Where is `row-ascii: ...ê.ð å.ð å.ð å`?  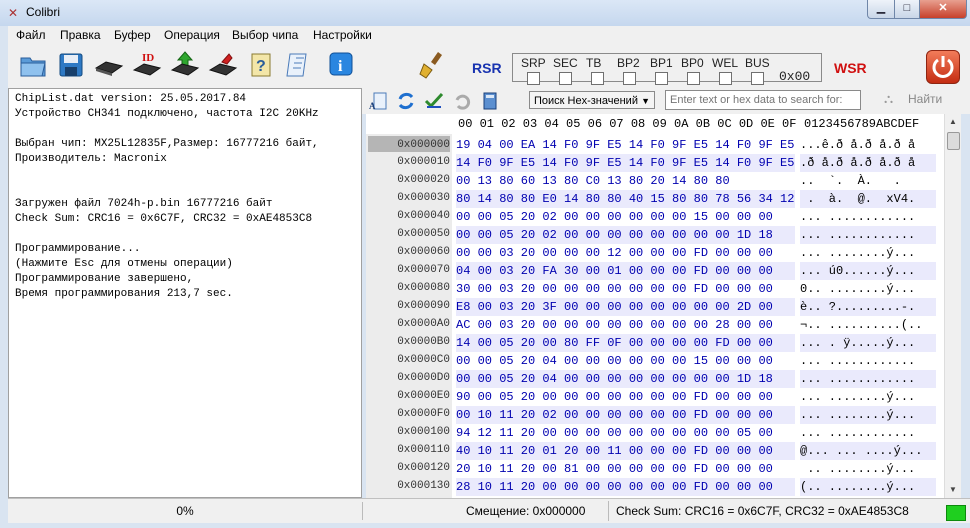 row-ascii: ...ê.ð å.ð å.ð å is located at coordinates (868, 145).